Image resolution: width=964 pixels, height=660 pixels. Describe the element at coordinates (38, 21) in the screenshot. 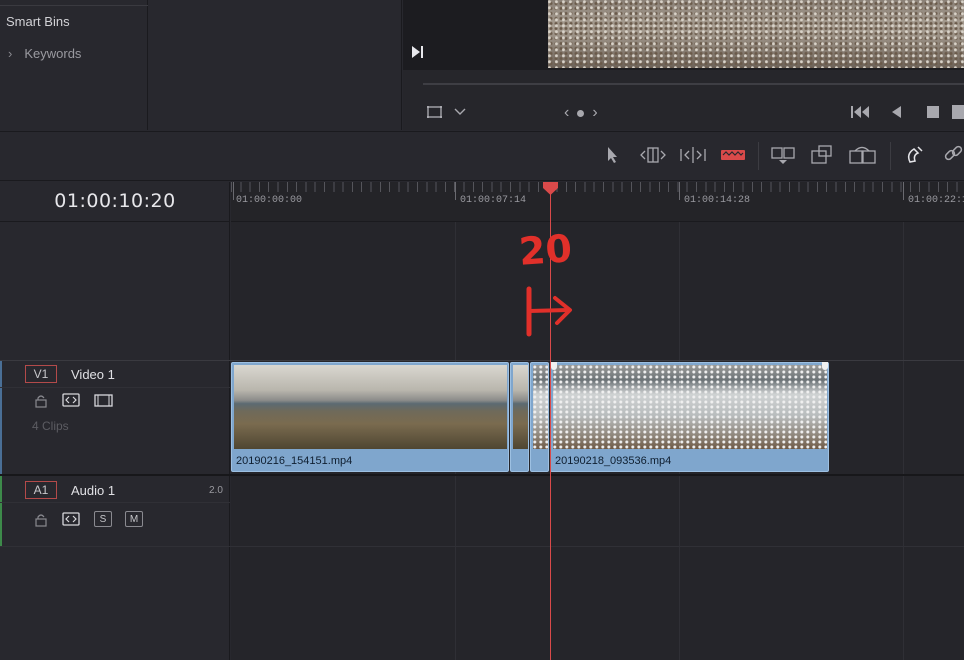

I see `smart-bins-header: Smart Bins` at that location.